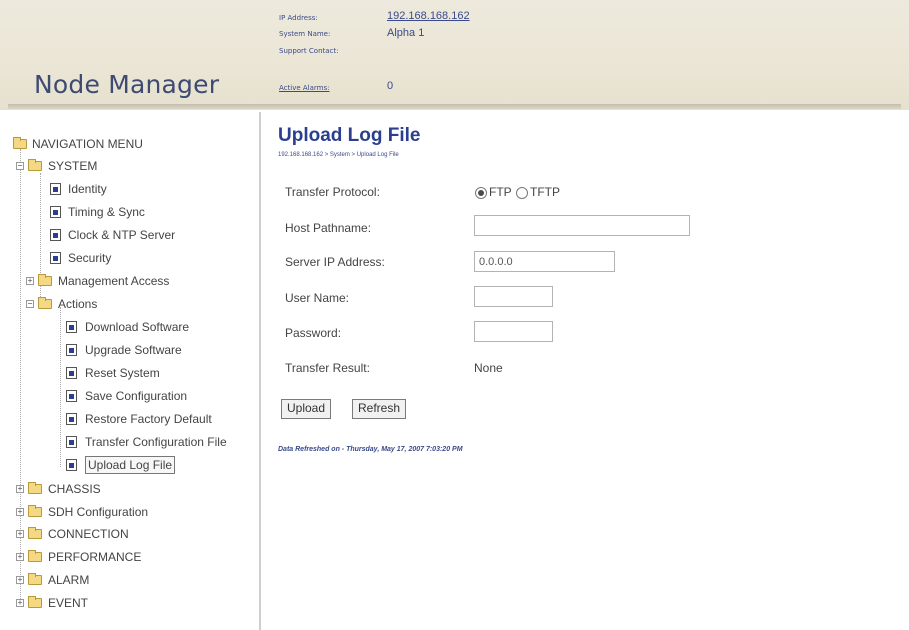 The height and width of the screenshot is (630, 909). I want to click on support-contact-label: Support Contact:, so click(309, 51).